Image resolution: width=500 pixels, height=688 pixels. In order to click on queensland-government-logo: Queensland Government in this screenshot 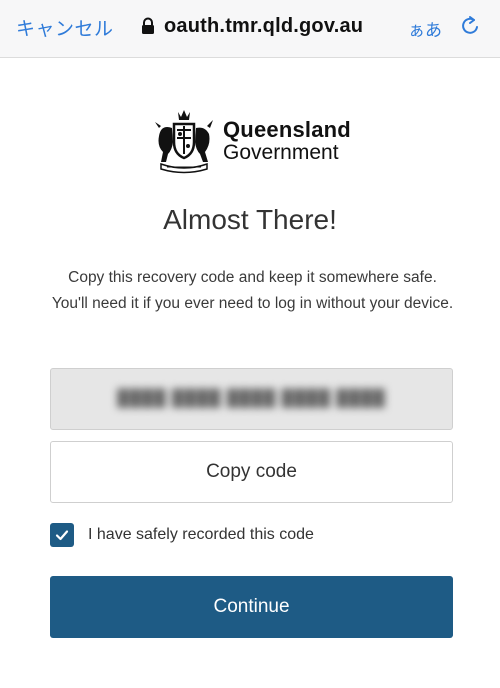, I will do `click(253, 141)`.